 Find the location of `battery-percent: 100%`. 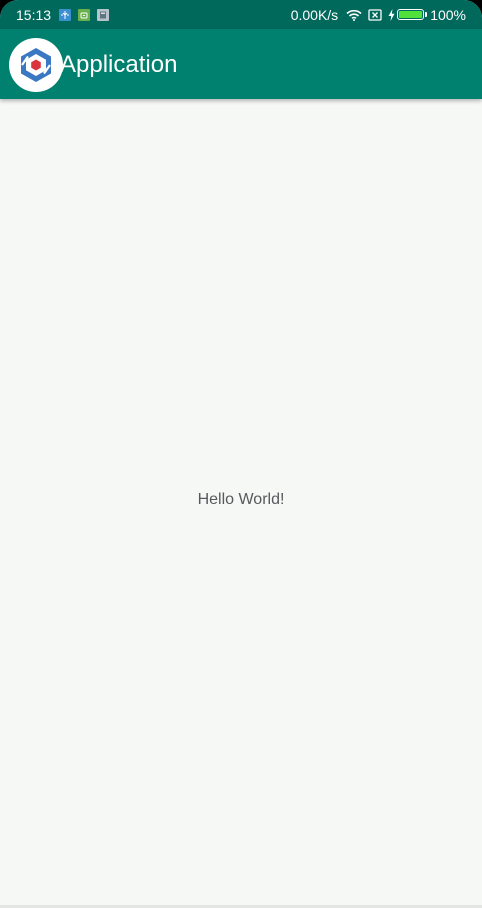

battery-percent: 100% is located at coordinates (448, 14).